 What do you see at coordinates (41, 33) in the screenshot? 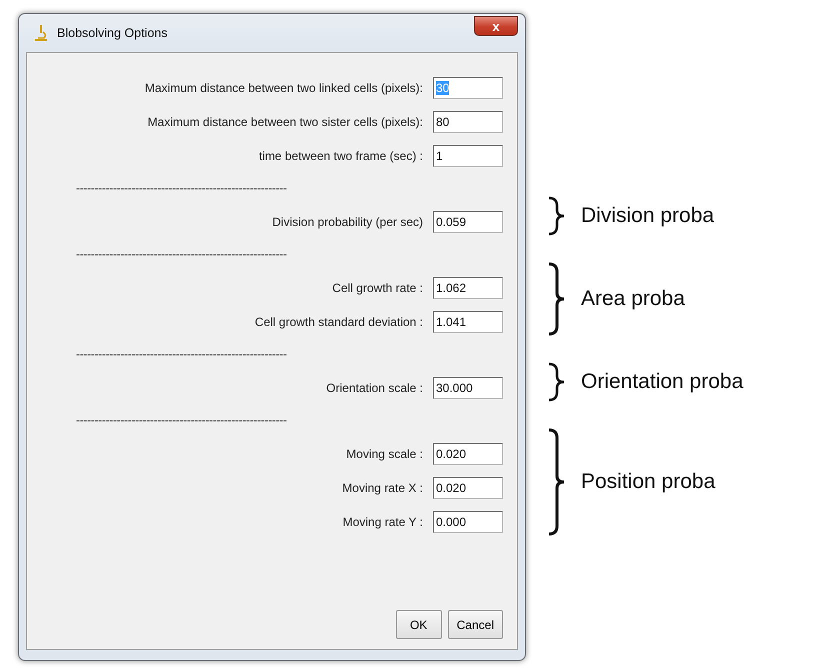
I see `microscope-icon` at bounding box center [41, 33].